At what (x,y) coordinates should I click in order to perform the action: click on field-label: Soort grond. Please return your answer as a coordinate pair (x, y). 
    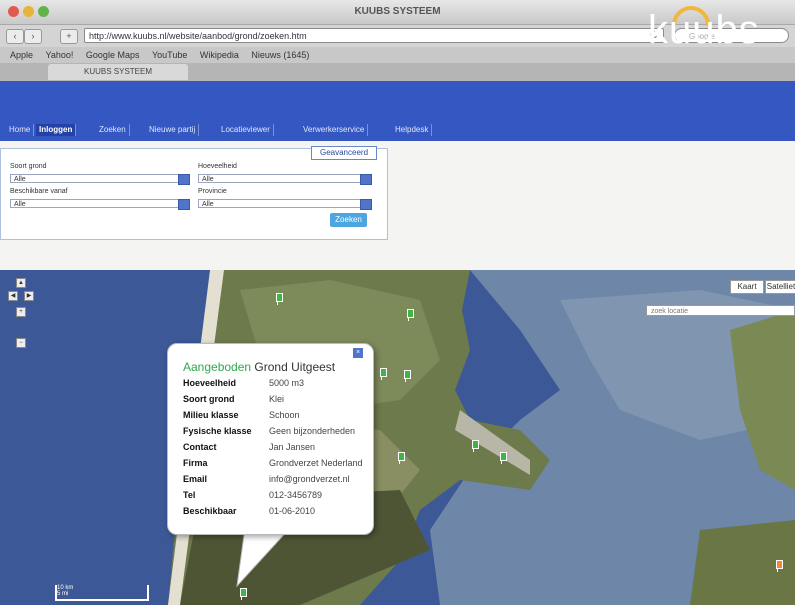
    Looking at the image, I should click on (28, 166).